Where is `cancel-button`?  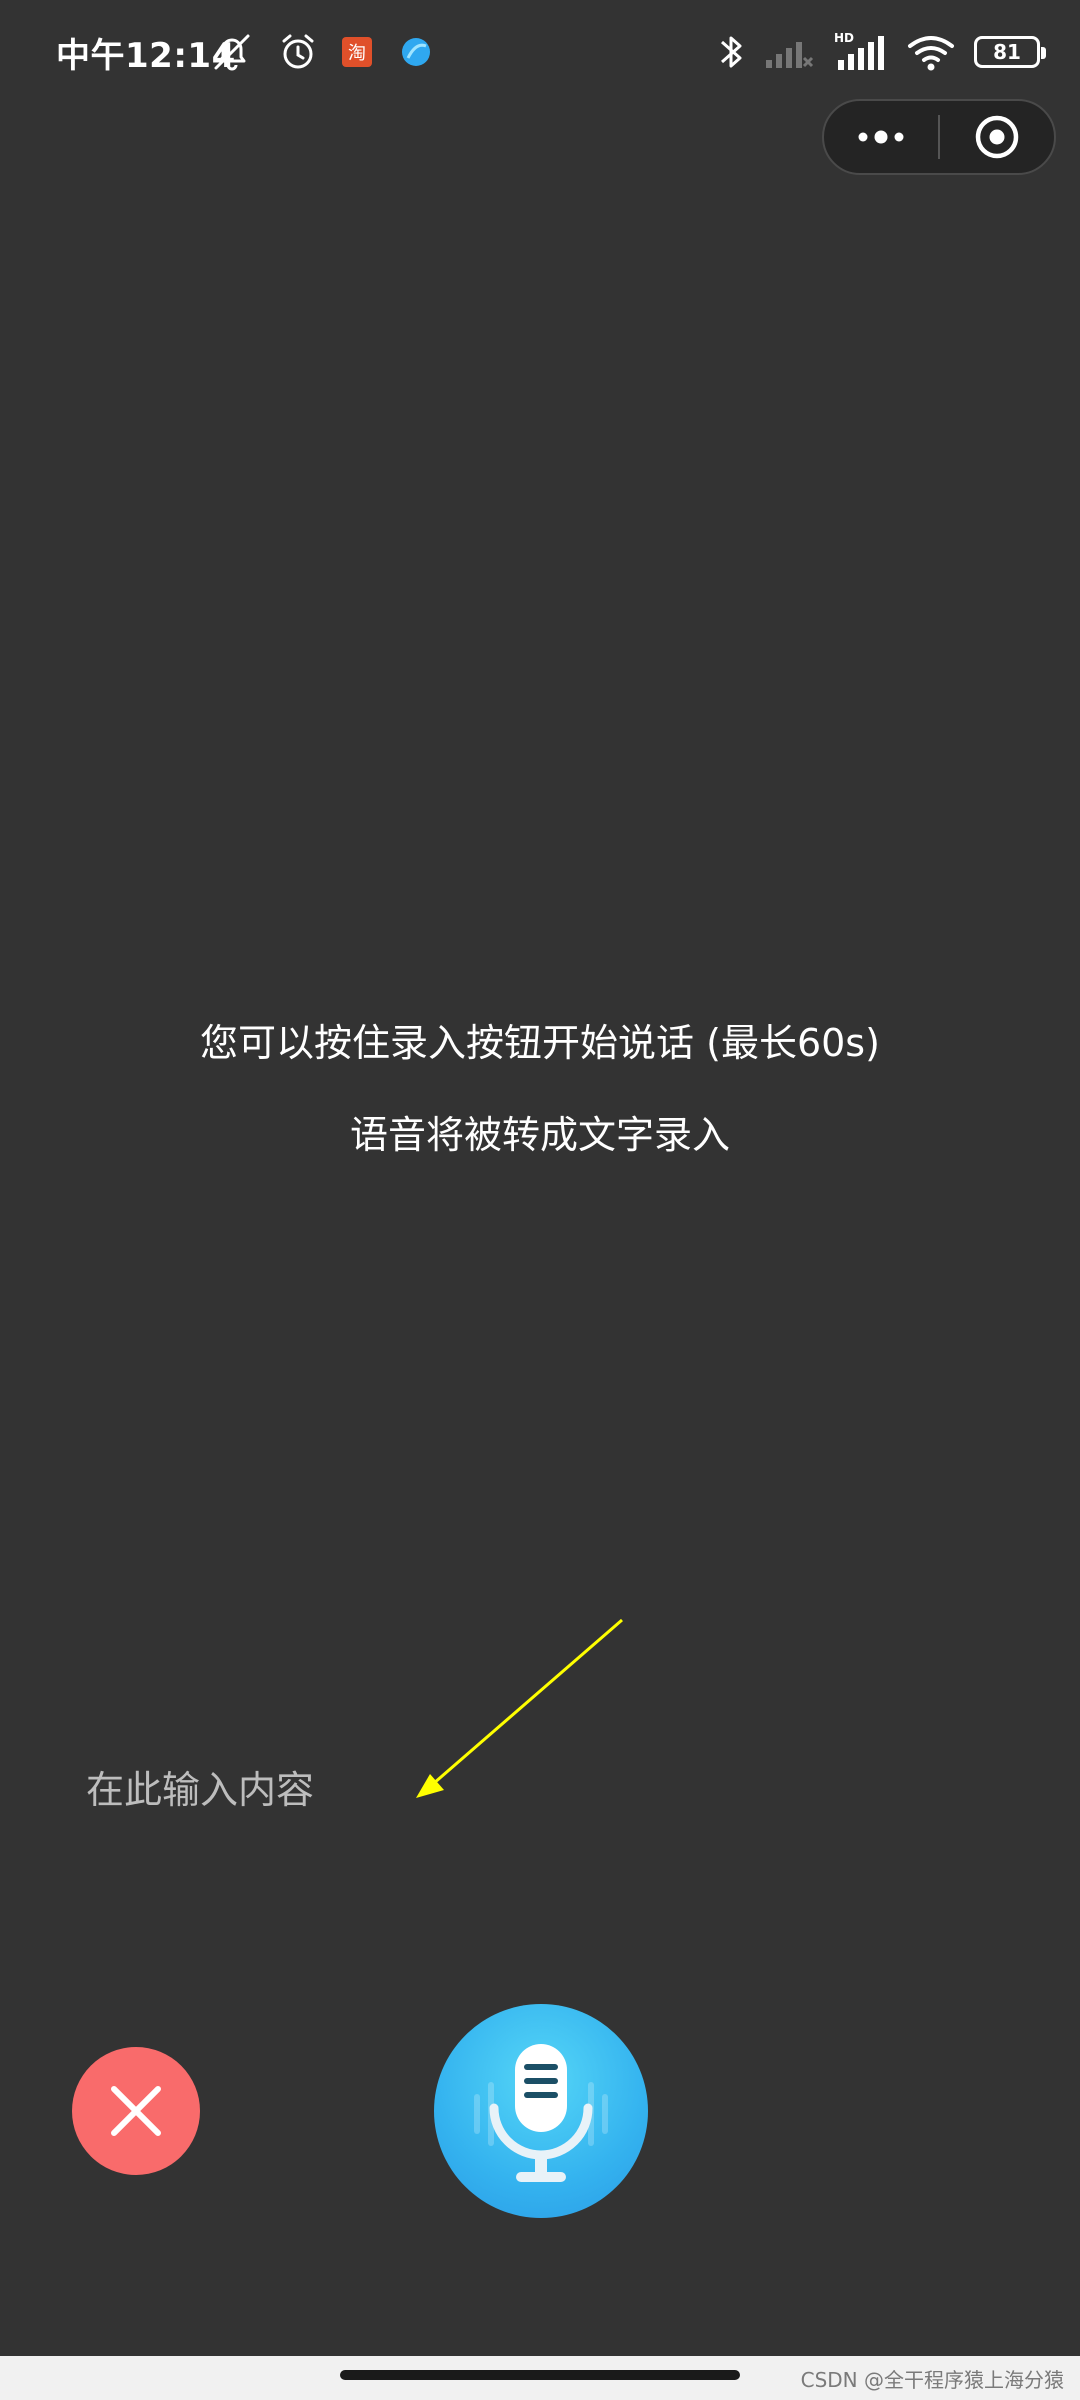 cancel-button is located at coordinates (136, 2111).